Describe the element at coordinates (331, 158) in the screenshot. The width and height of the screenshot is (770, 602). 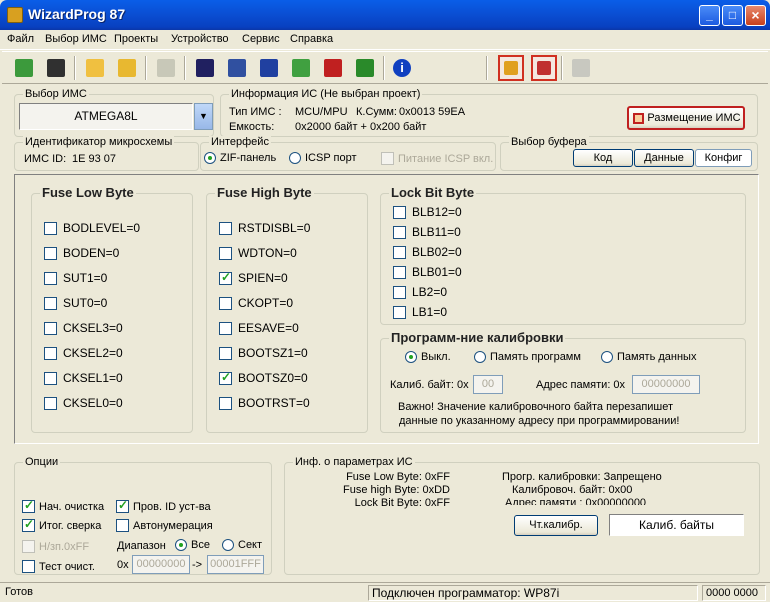
I see `icsp-label: ICSP порт` at that location.